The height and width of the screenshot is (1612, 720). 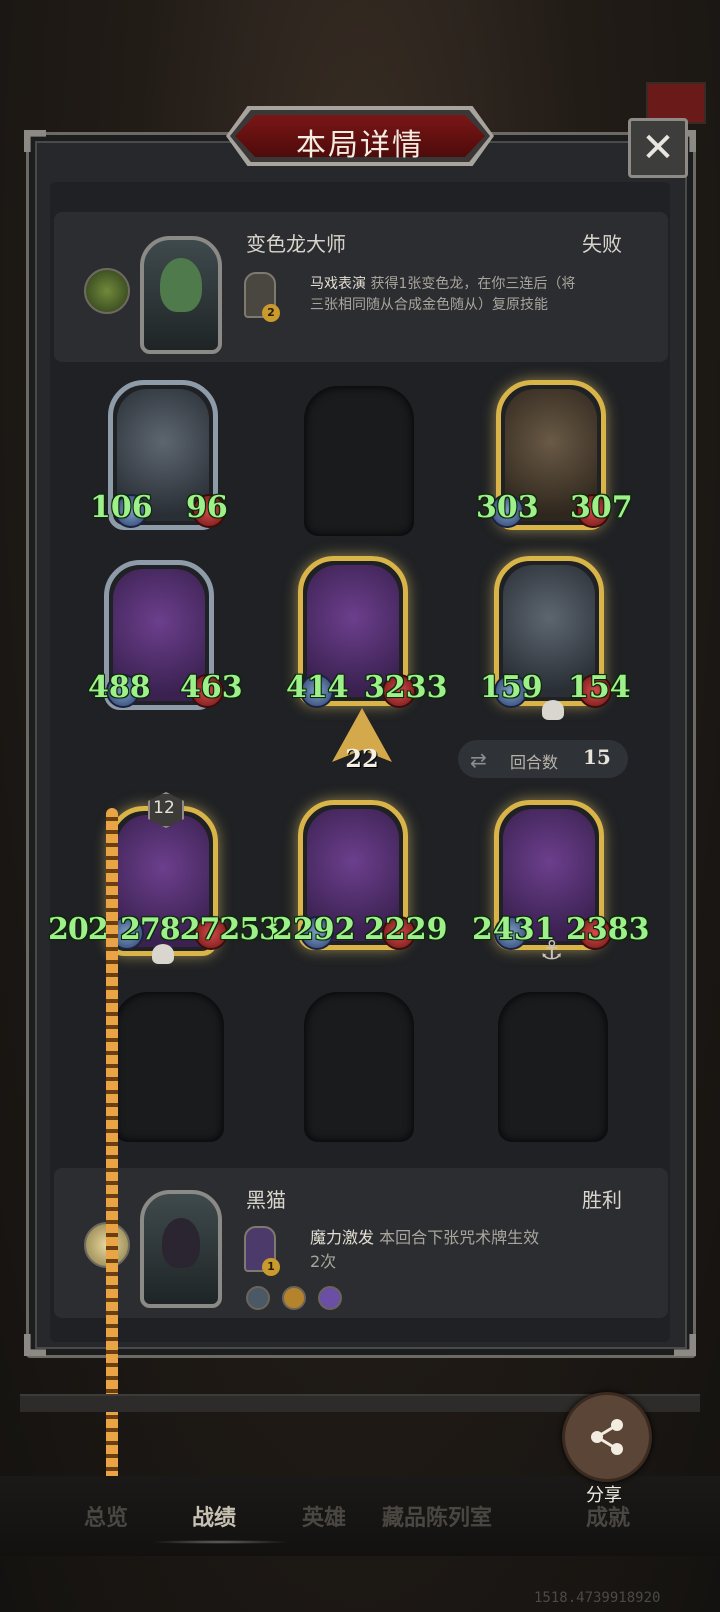 What do you see at coordinates (597, 757) in the screenshot?
I see `round-value: 15` at bounding box center [597, 757].